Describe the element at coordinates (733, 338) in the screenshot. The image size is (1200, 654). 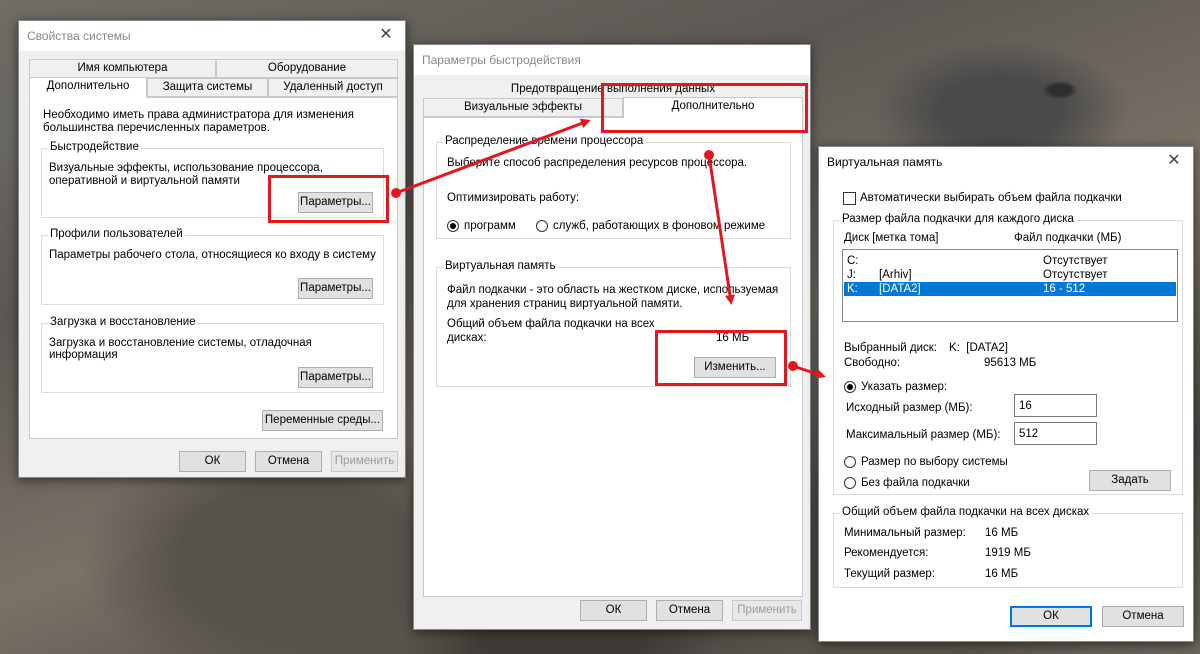
I see `paging-total-value: 16 МБ` at that location.